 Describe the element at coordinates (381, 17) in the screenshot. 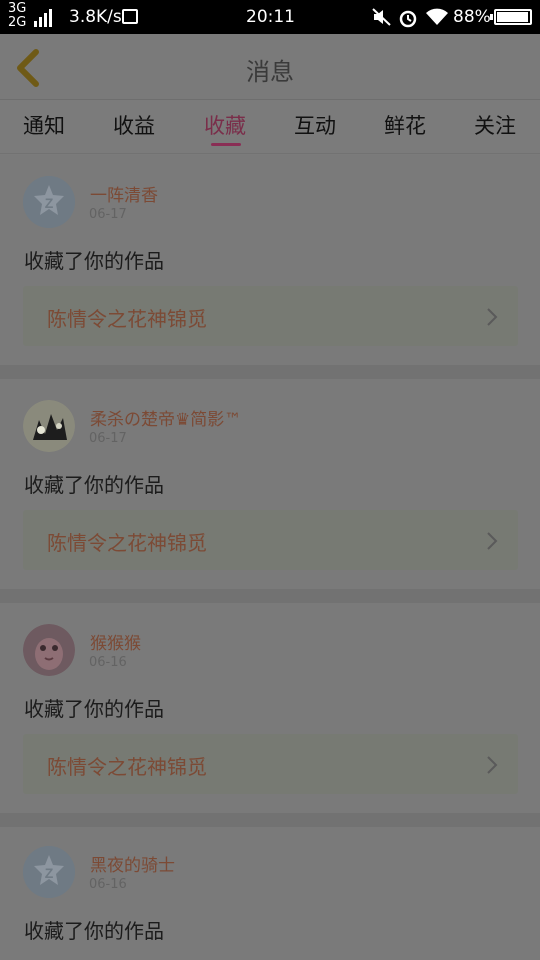

I see `mute-icon` at that location.